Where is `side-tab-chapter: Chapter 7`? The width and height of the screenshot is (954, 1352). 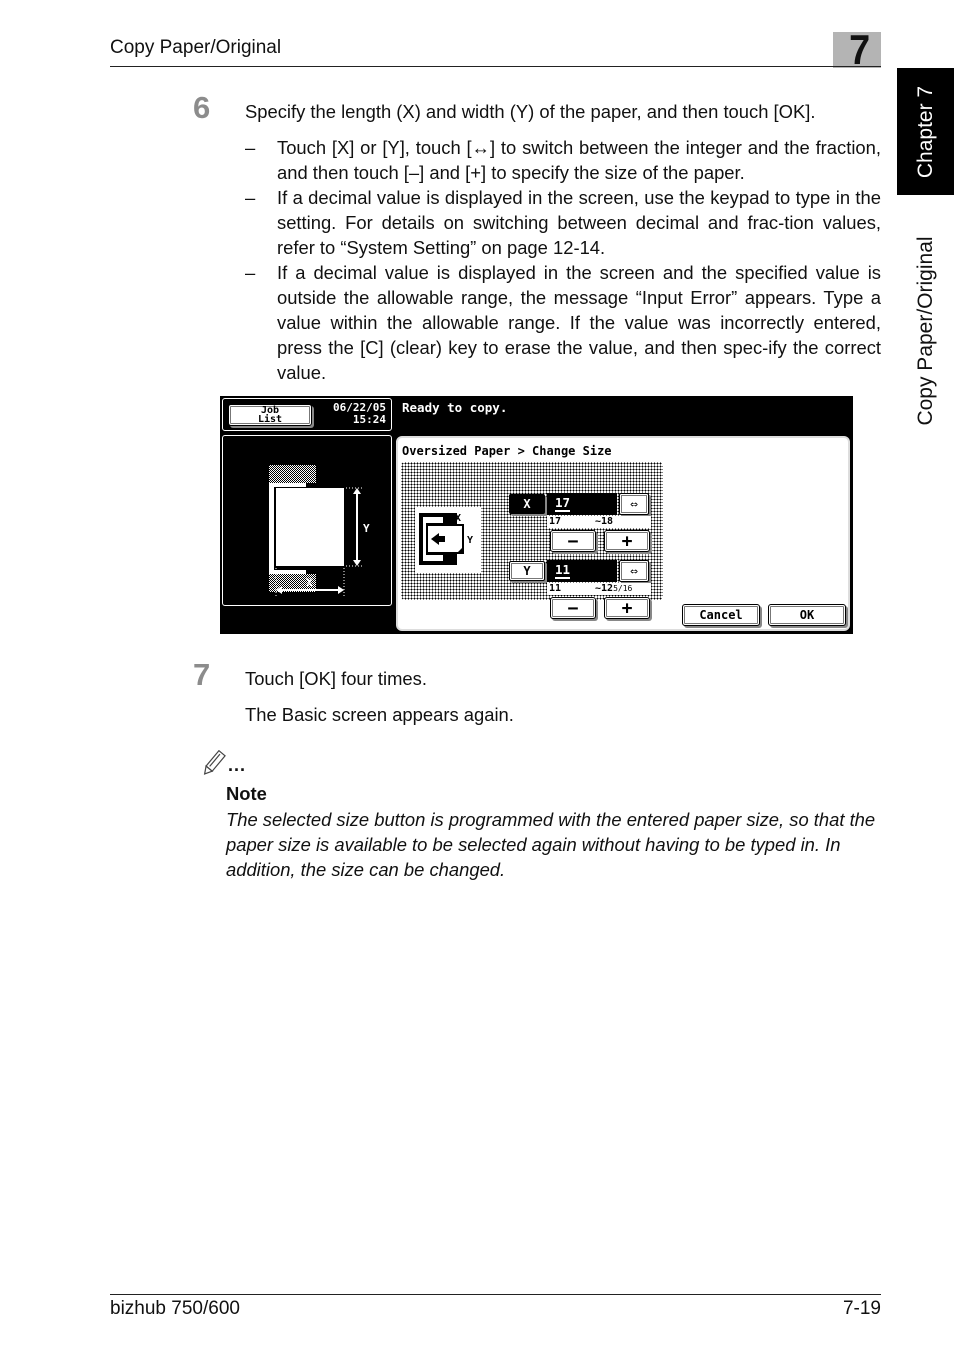
side-tab-chapter: Chapter 7 is located at coordinates (925, 131).